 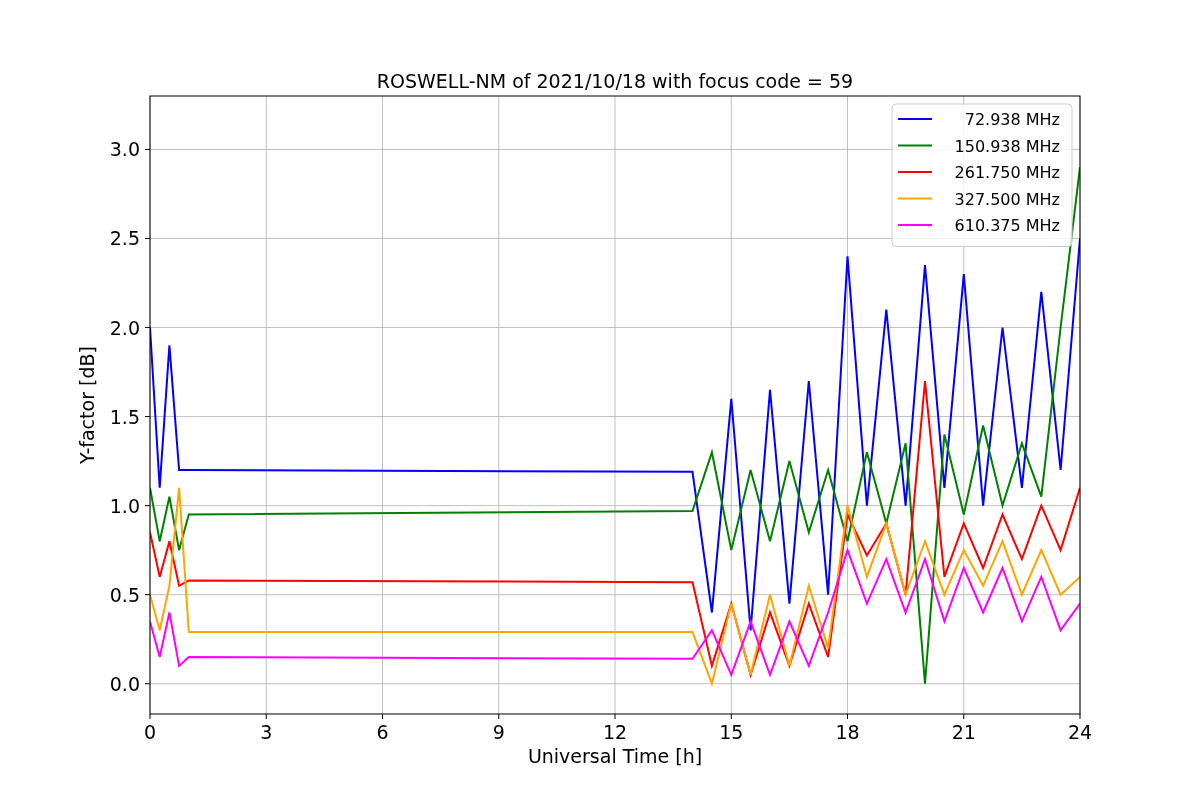 I want to click on tick-label: 24, so click(x=1080, y=732).